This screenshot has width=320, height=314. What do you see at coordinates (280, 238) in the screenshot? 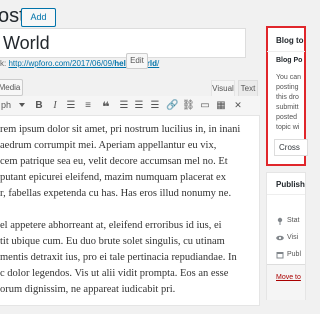
I see `eye-icon` at bounding box center [280, 238].